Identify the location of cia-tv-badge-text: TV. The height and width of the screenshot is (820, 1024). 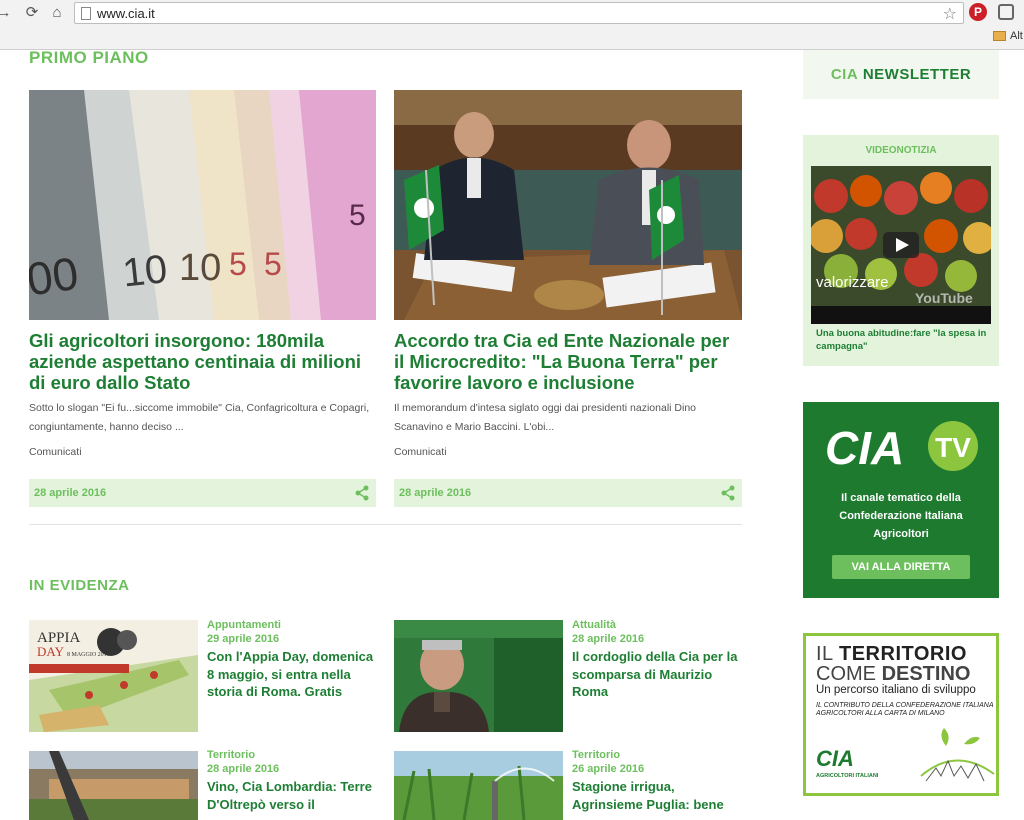
(953, 447).